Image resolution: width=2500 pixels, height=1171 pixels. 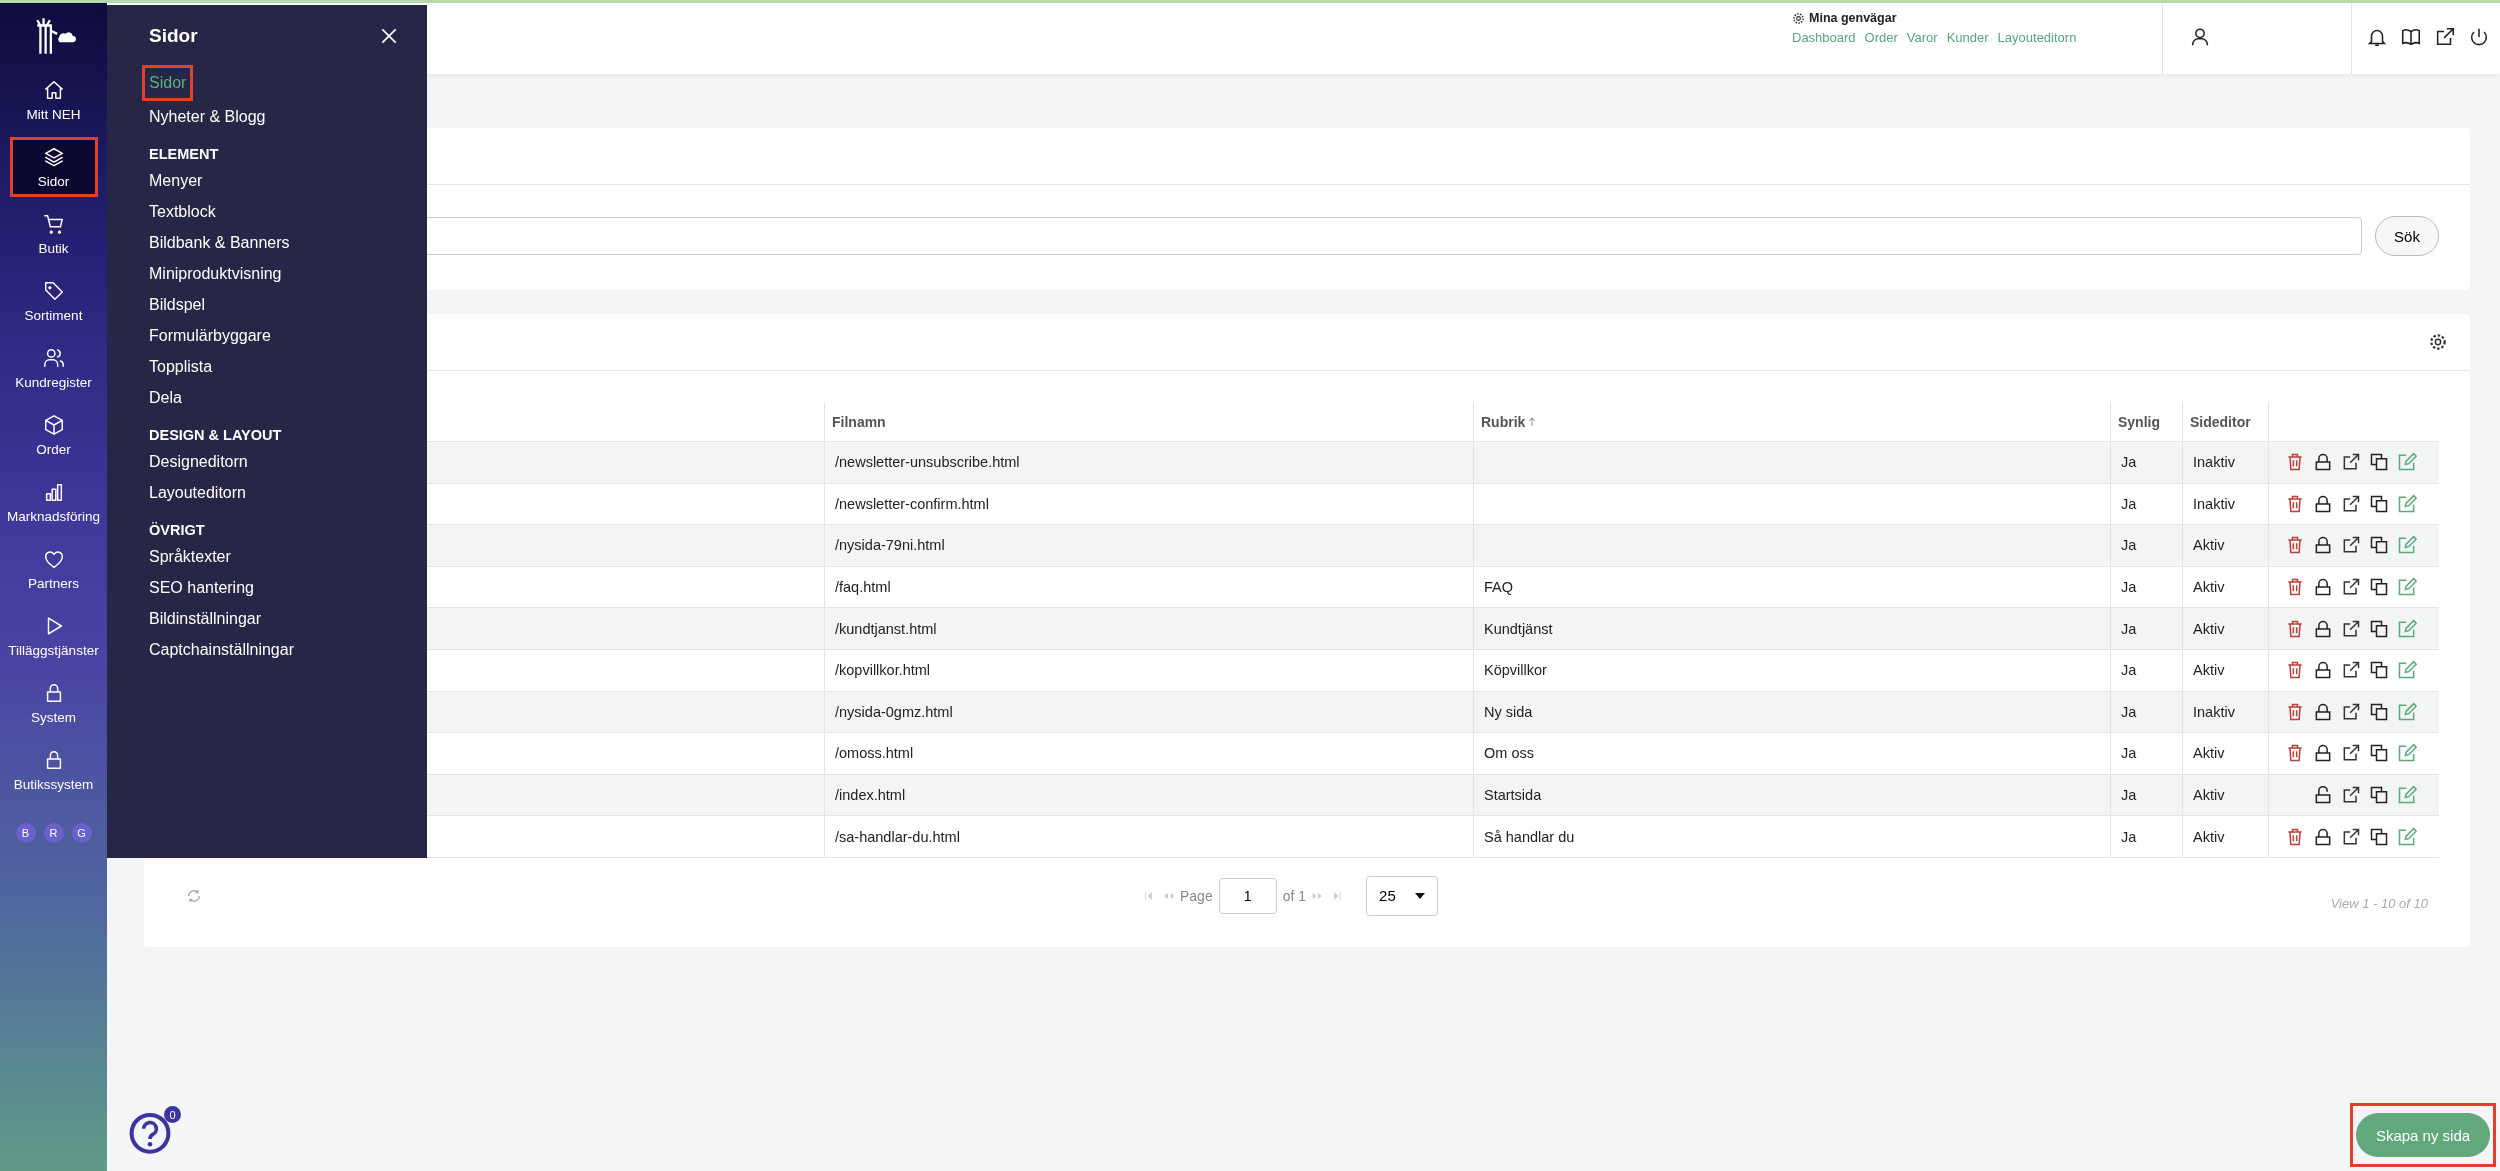 I want to click on column-header: Rubrik, so click(x=1791, y=421).